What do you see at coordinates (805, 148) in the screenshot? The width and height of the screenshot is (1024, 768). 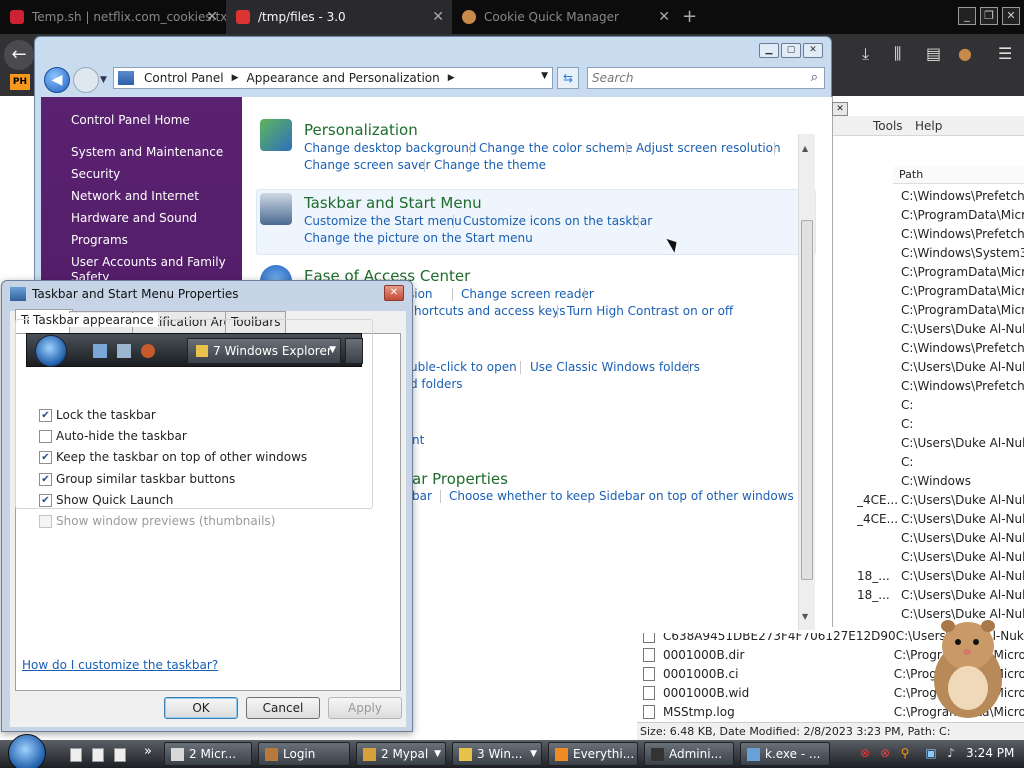 I see `scroll-up-icon: ▲` at bounding box center [805, 148].